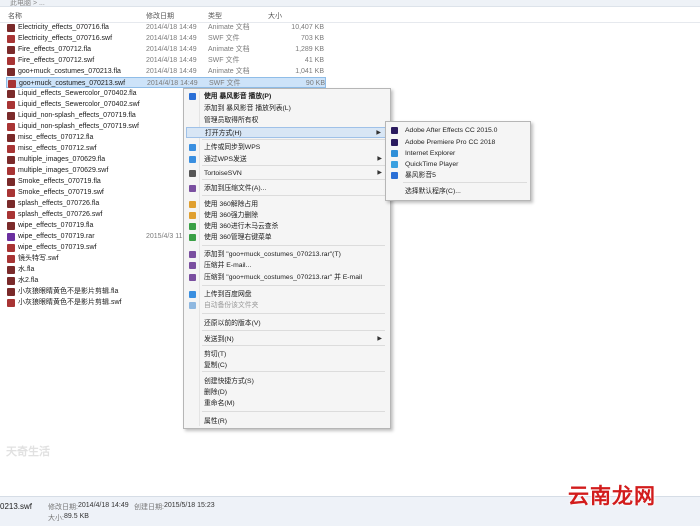 This screenshot has height=526, width=700. I want to click on context-menu-item: 还原以前的版本(V), so click(286, 323).